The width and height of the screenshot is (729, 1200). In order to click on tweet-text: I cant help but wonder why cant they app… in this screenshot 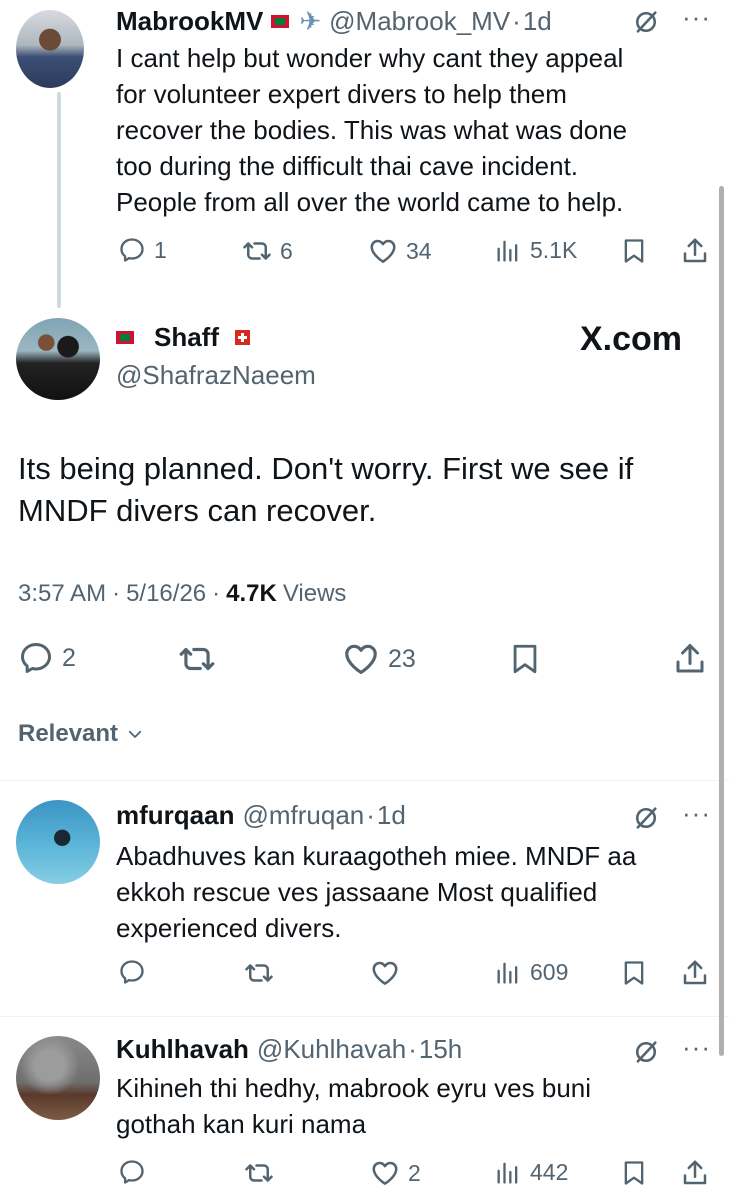, I will do `click(411, 130)`.